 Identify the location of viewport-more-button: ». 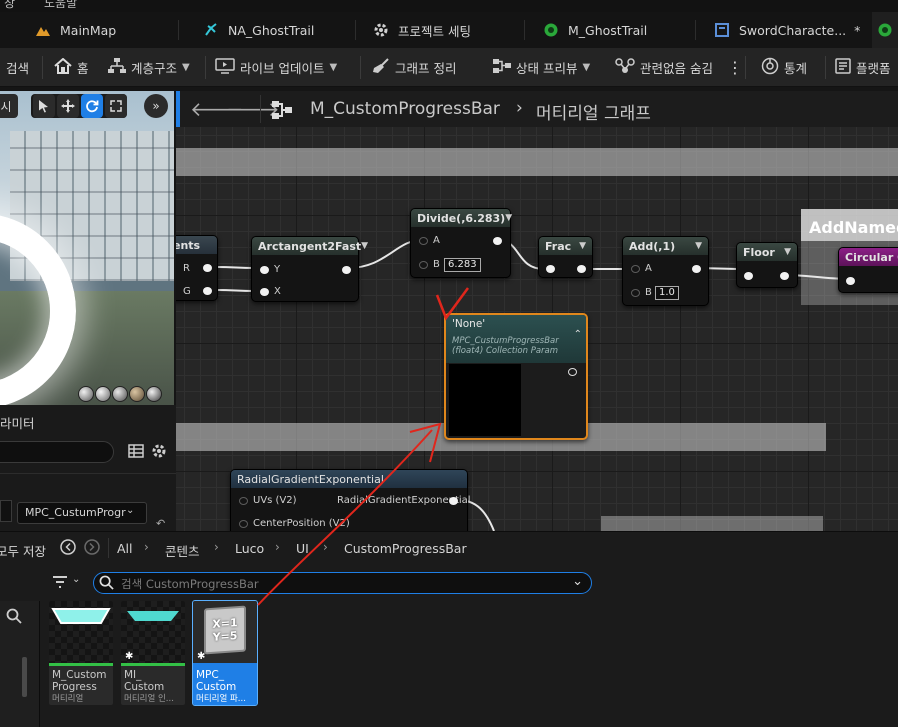
(156, 106).